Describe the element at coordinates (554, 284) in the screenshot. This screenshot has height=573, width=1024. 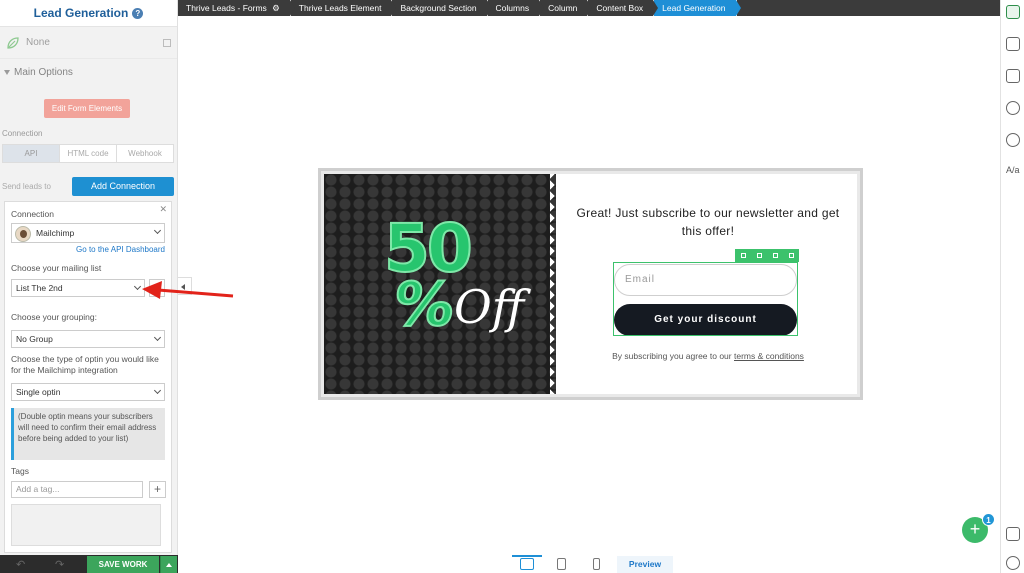
I see `zigzag-divider` at that location.